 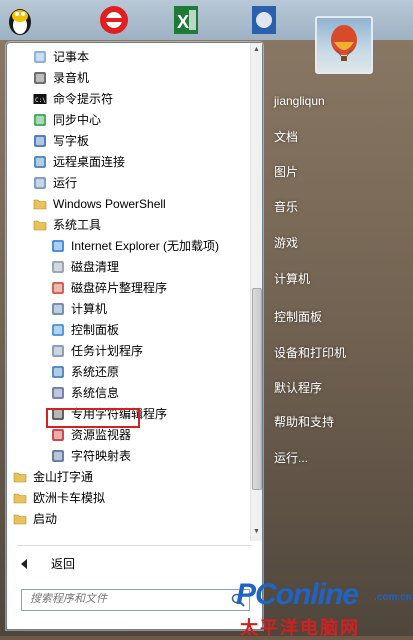 I want to click on right-panel-item: 游戏, so click(x=286, y=242).